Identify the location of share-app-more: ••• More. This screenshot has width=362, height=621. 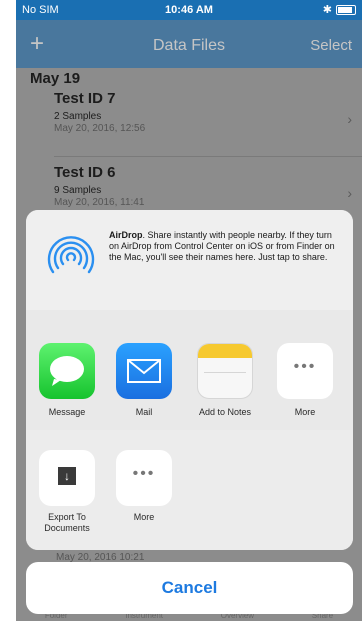
(305, 380).